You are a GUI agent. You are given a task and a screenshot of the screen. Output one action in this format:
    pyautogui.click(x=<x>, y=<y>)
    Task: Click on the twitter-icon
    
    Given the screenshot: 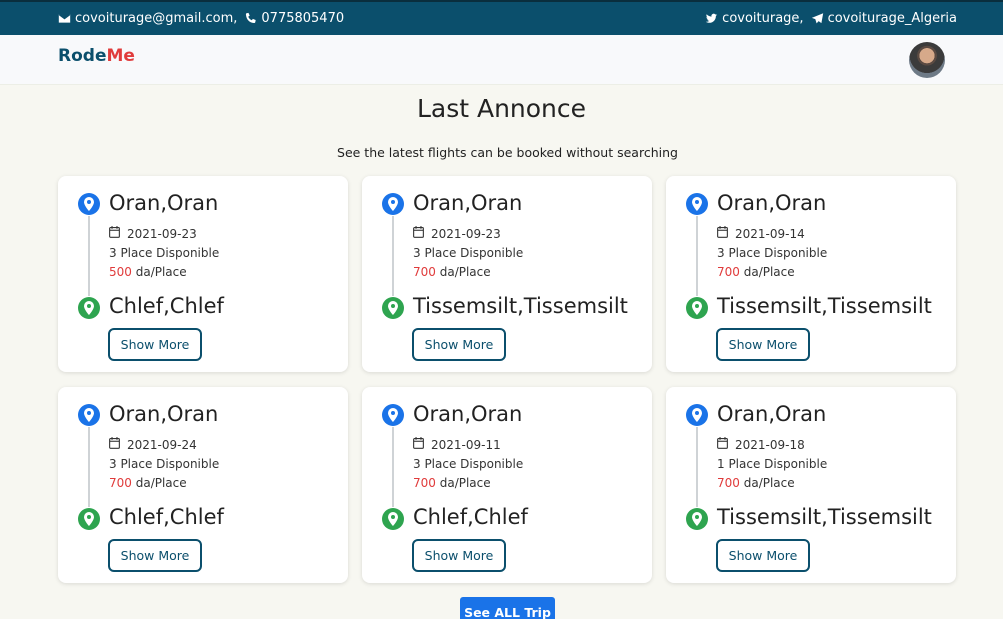 What is the action you would take?
    pyautogui.click(x=711, y=18)
    